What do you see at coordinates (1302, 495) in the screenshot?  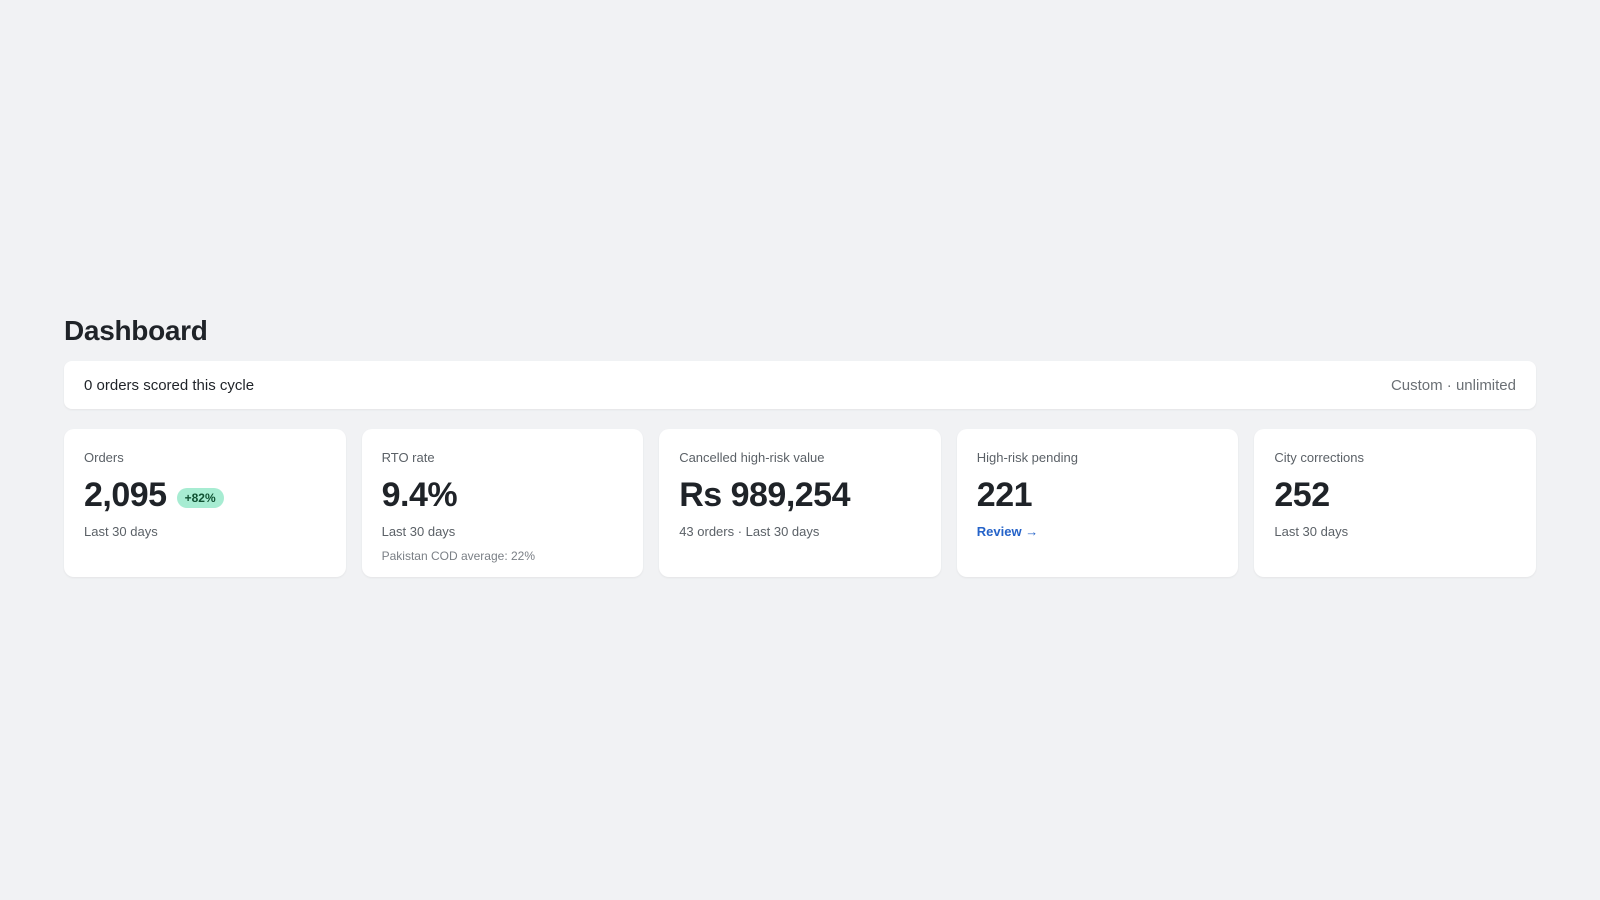 I see `city-corrections-value: 252` at bounding box center [1302, 495].